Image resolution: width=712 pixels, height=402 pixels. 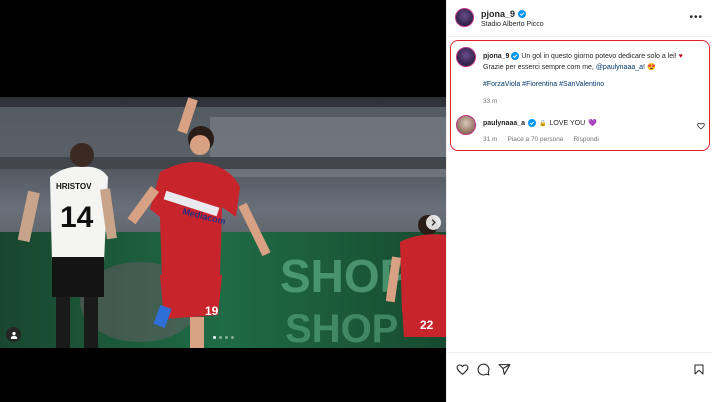 I want to click on comment-avatar, so click(x=466, y=125).